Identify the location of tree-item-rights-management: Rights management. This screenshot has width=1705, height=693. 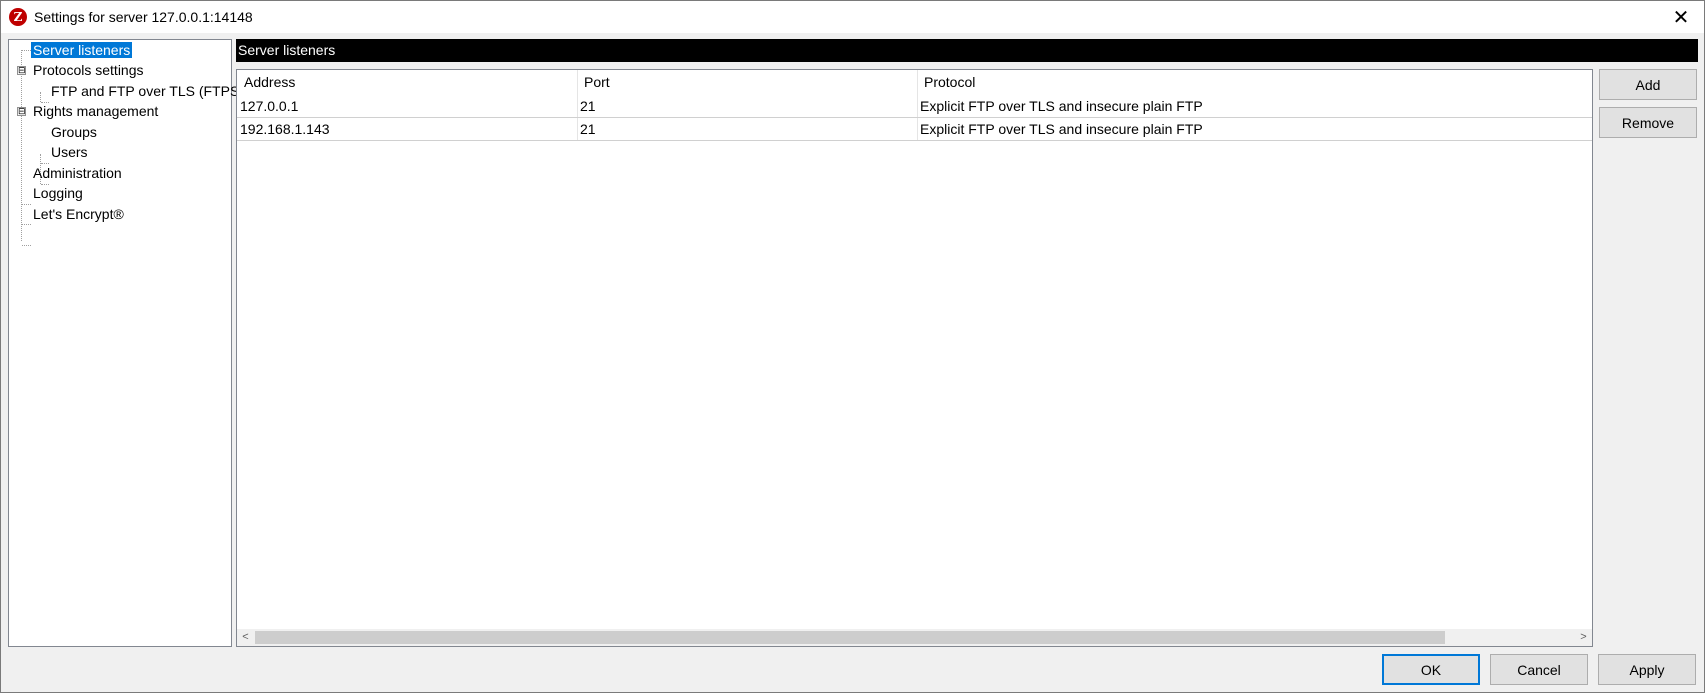
(95, 111).